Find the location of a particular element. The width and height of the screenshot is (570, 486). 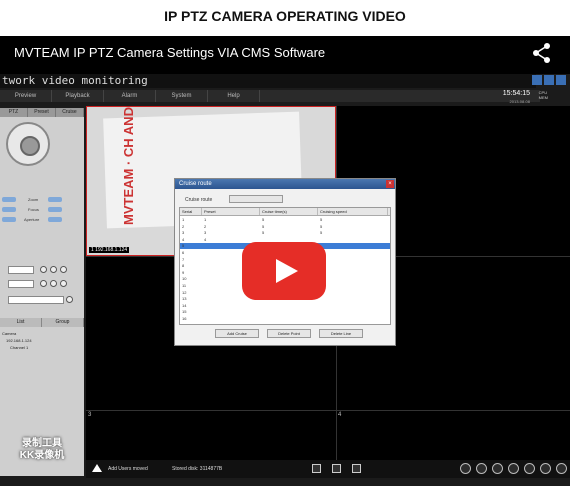

clock-time: 15:54:15 is located at coordinates (516, 93).